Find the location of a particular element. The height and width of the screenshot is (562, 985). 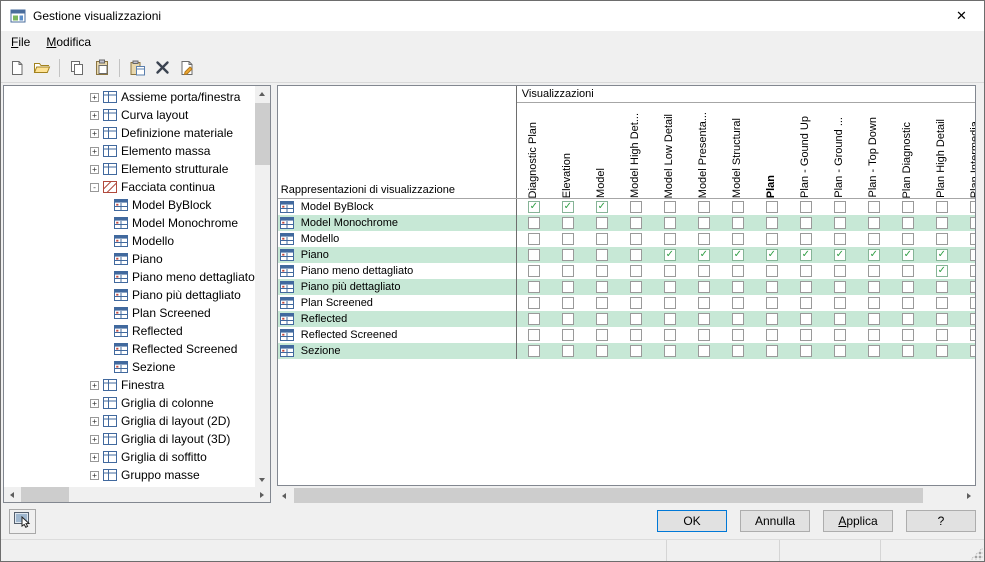

tree-item-plan-screened: Plan Screened is located at coordinates (129, 313).